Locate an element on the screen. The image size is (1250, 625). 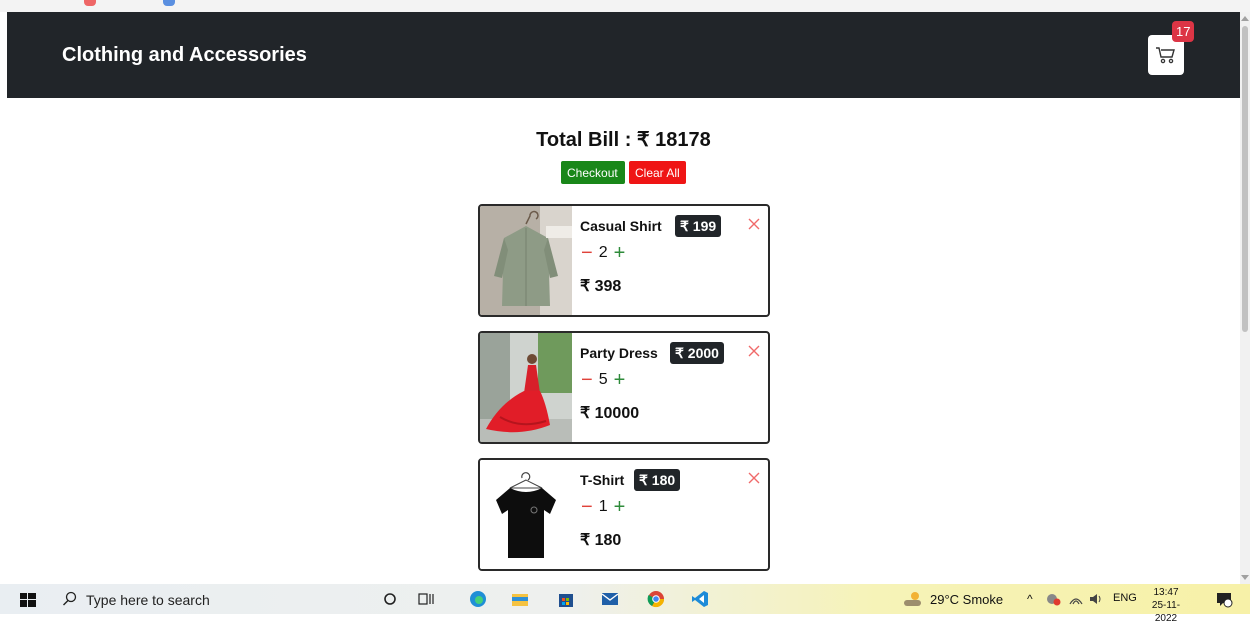
chrome-icon is located at coordinates (656, 599).